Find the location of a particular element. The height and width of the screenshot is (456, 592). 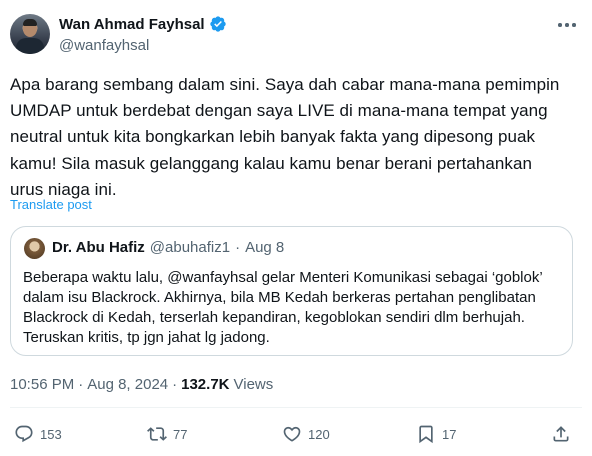

tweet-time: 10:56 PM is located at coordinates (42, 384).